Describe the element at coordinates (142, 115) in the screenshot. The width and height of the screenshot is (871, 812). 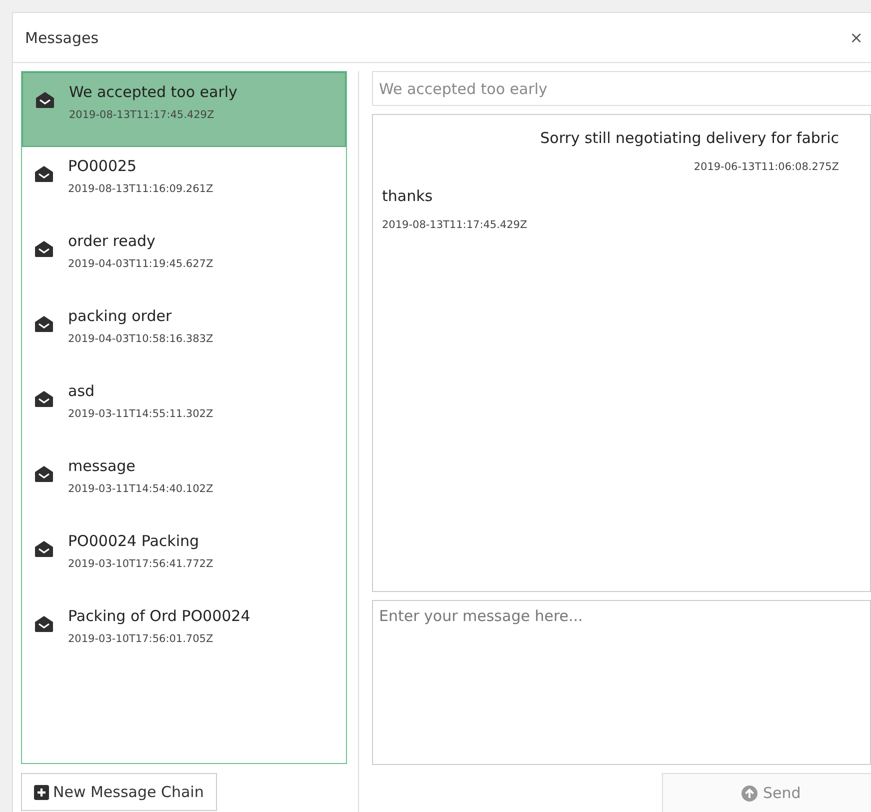
I see `chain-timestamp: 2019-08-13T11:17:45.429Z` at that location.